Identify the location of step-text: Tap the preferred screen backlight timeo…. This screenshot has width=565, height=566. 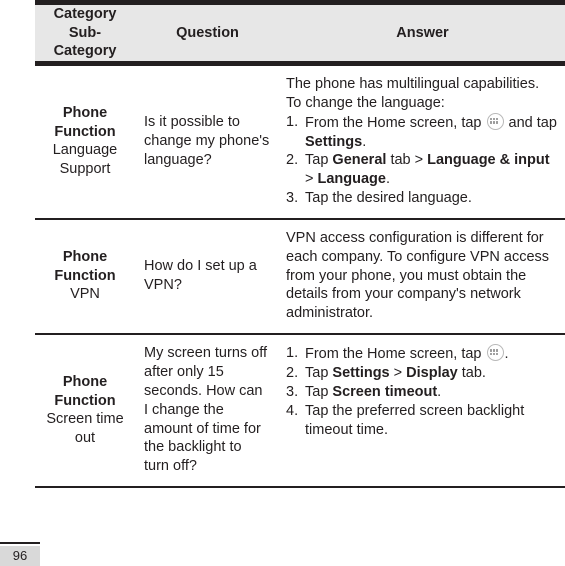
(415, 420).